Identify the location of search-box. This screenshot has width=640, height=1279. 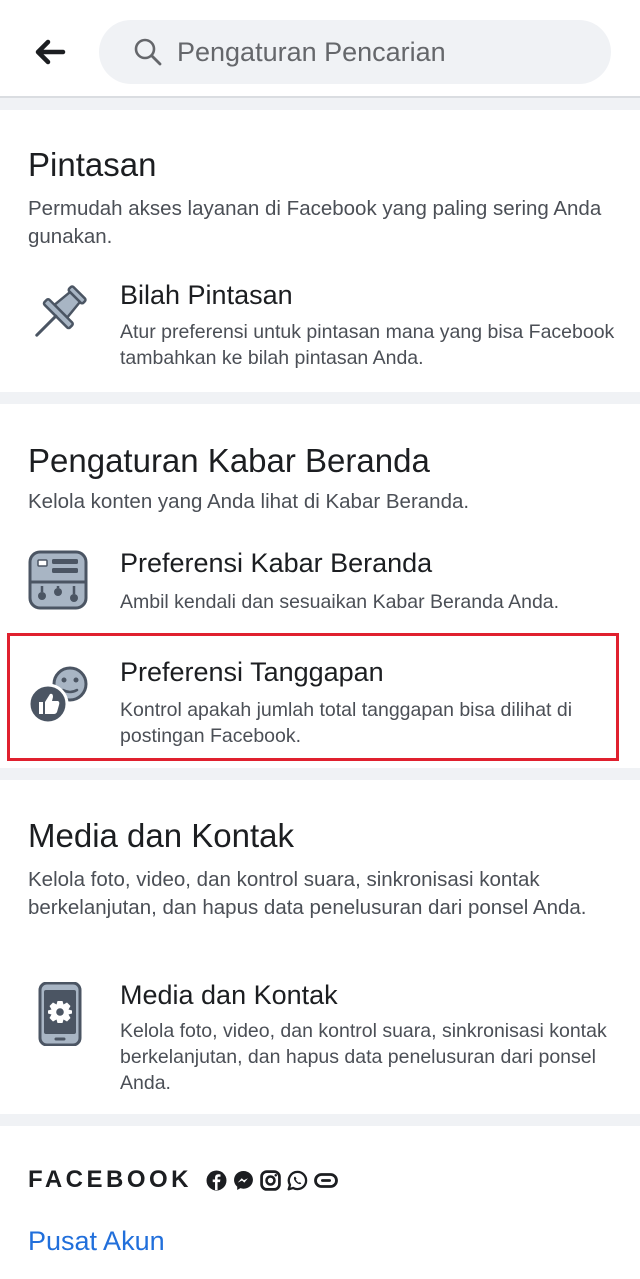
(355, 52).